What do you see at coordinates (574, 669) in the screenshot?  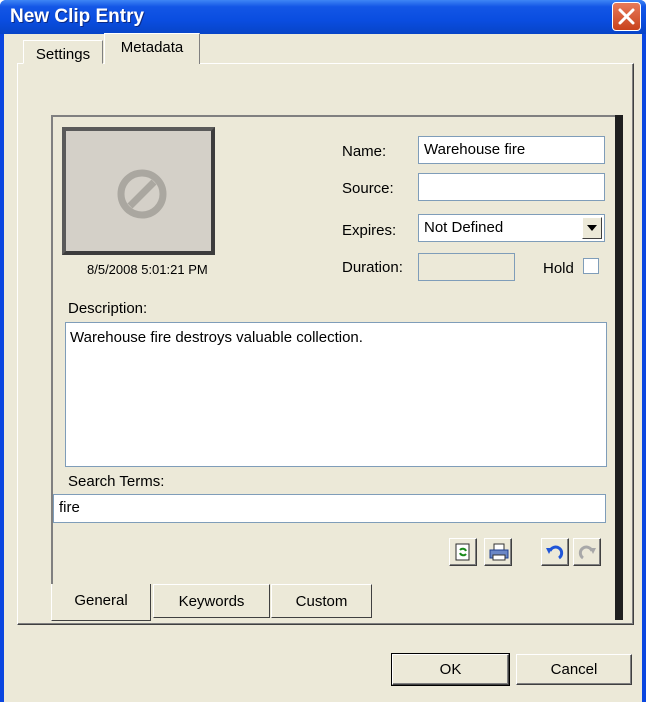 I see `cancel-button: Cancel` at bounding box center [574, 669].